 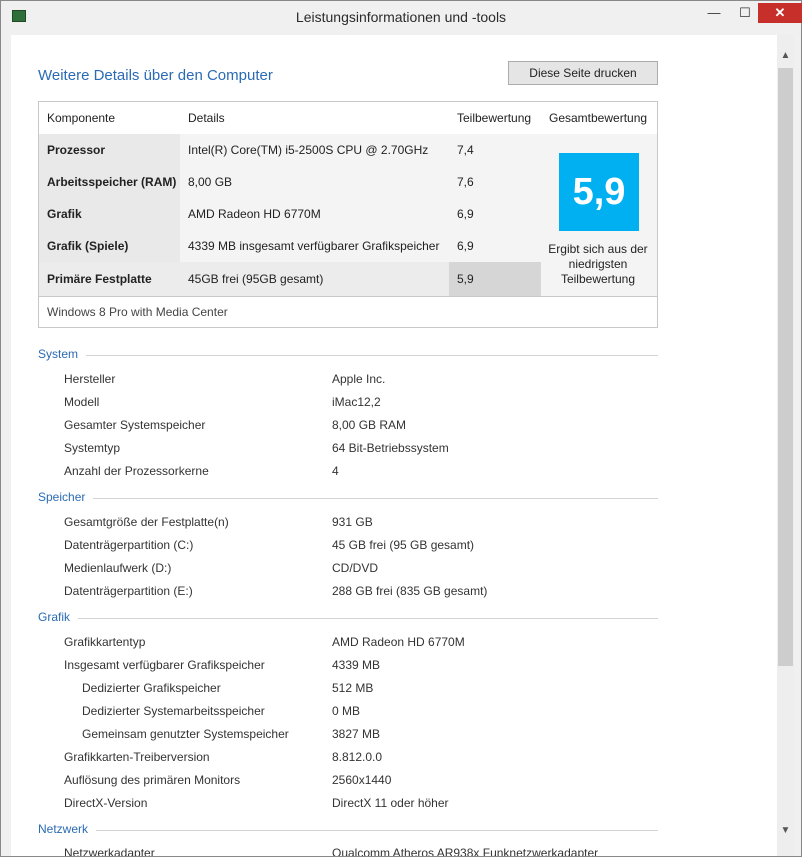 I want to click on info-value: 45 GB frei (95 GB gesamt), so click(x=403, y=545).